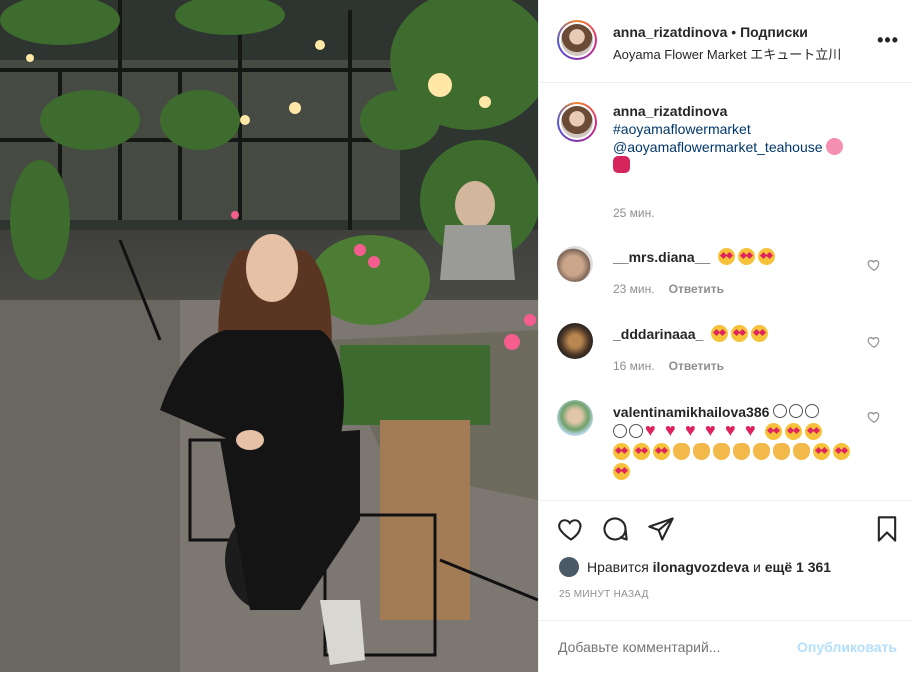  I want to click on caption-avatar-image, so click(577, 122).